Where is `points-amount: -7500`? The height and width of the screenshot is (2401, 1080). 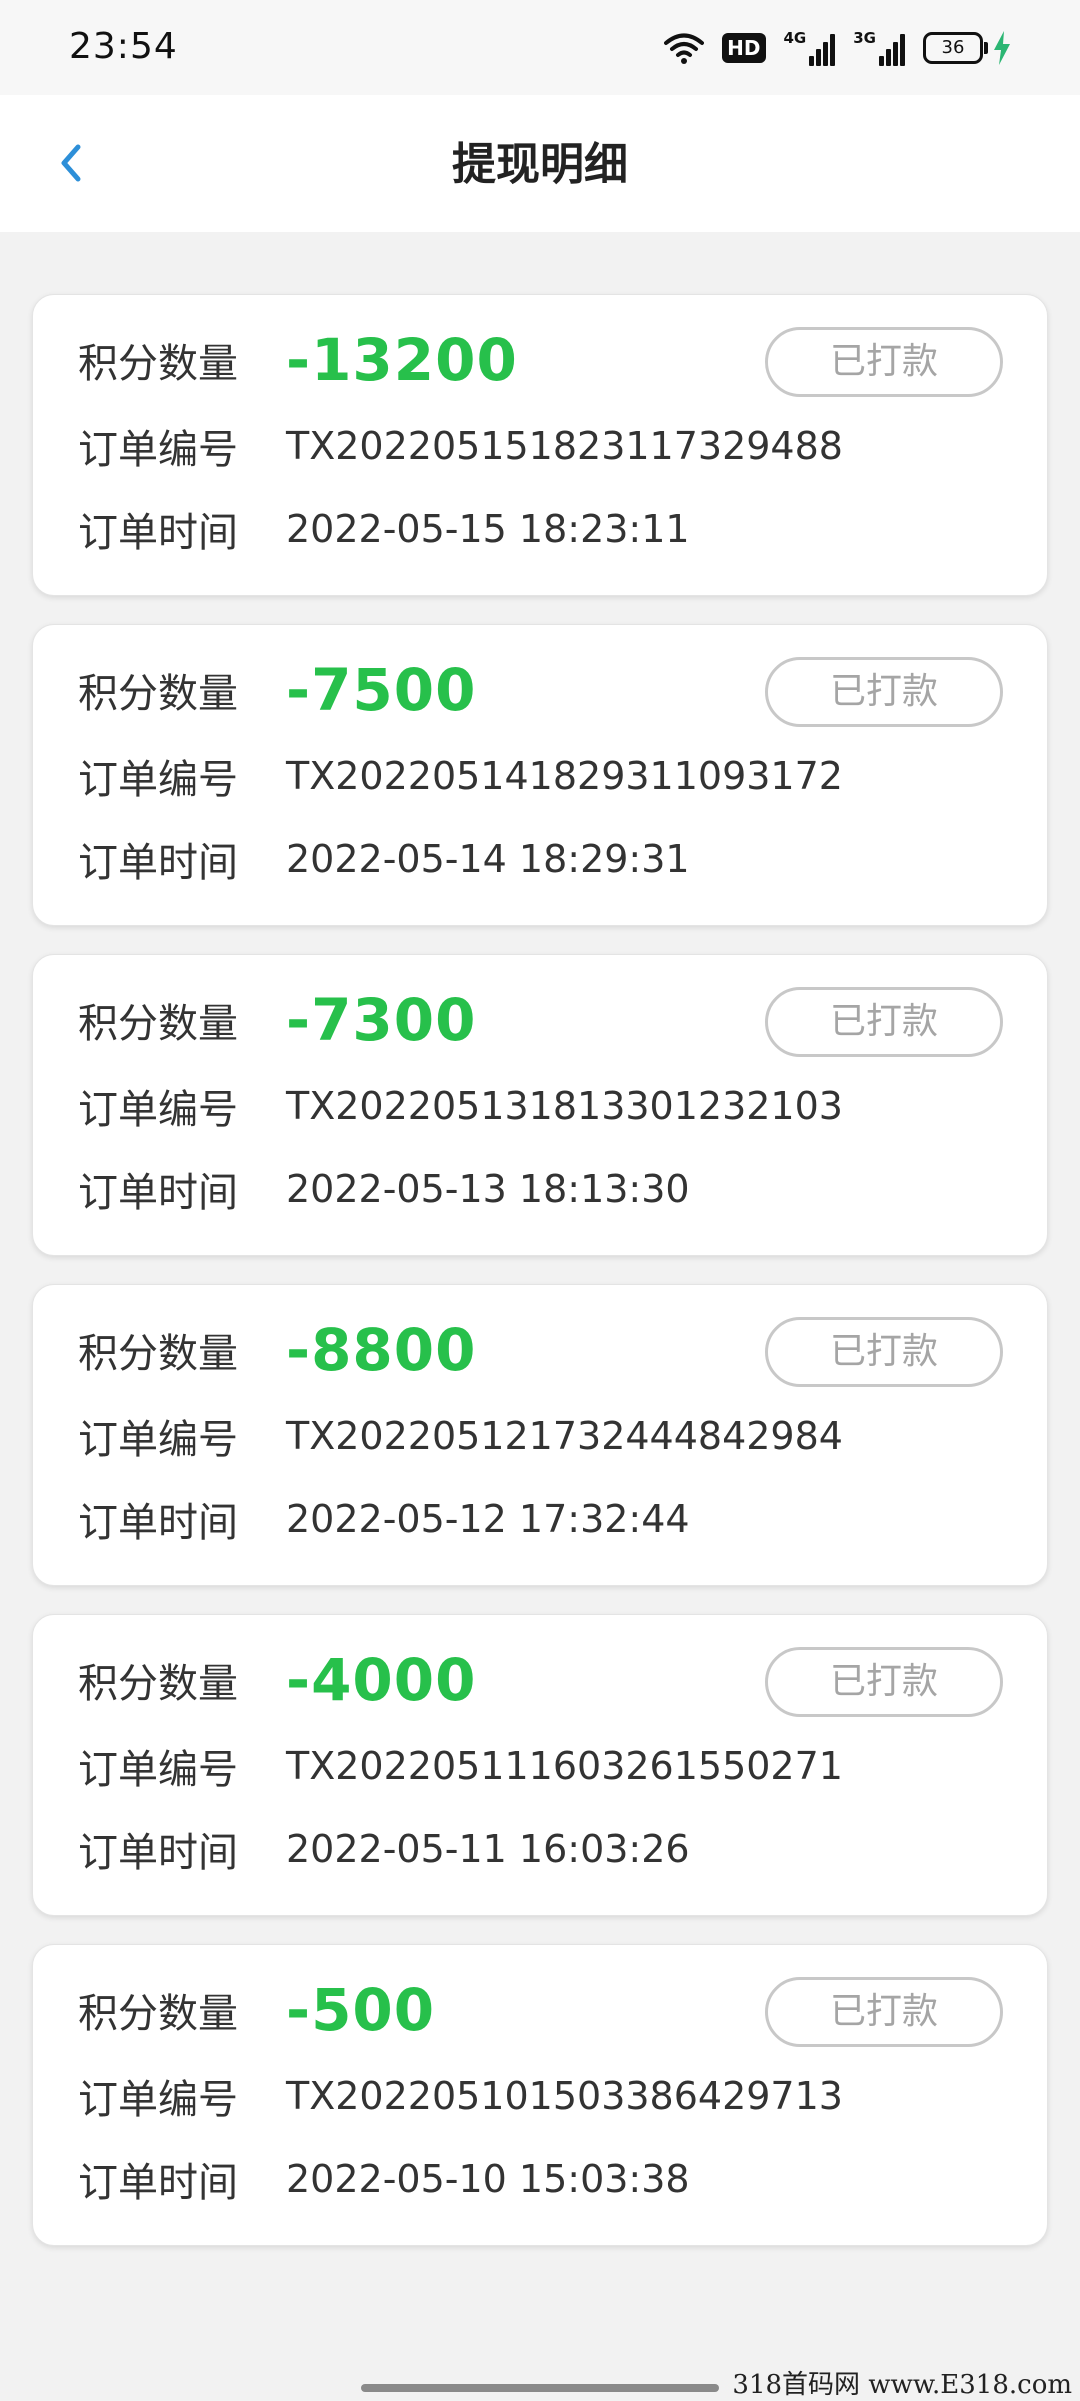
points-amount: -7500 is located at coordinates (381, 690).